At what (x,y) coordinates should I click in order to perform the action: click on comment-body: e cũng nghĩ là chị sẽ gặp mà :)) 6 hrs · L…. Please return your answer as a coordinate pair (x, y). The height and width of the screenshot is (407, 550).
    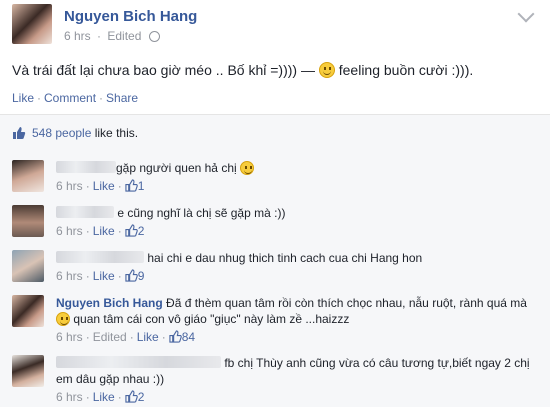
    Looking at the image, I should click on (299, 222).